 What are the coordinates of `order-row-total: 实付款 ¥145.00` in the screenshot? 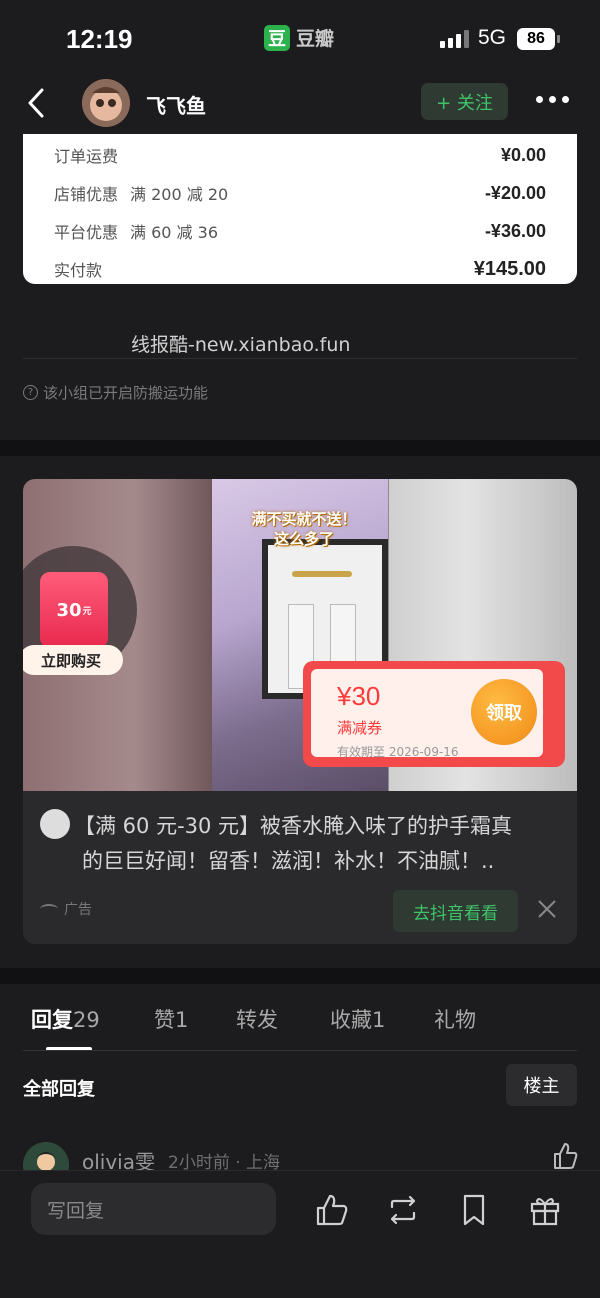 It's located at (300, 269).